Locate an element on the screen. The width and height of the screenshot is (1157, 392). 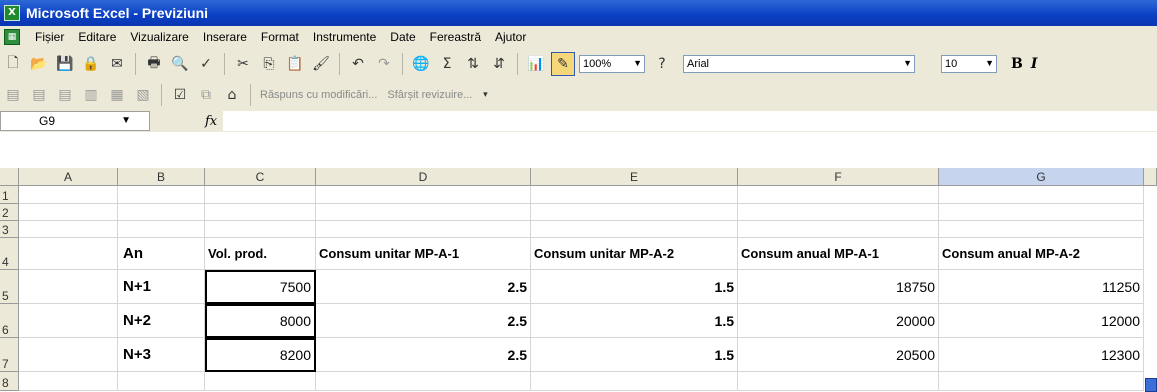
print-icon: 🖶 is located at coordinates (154, 64).